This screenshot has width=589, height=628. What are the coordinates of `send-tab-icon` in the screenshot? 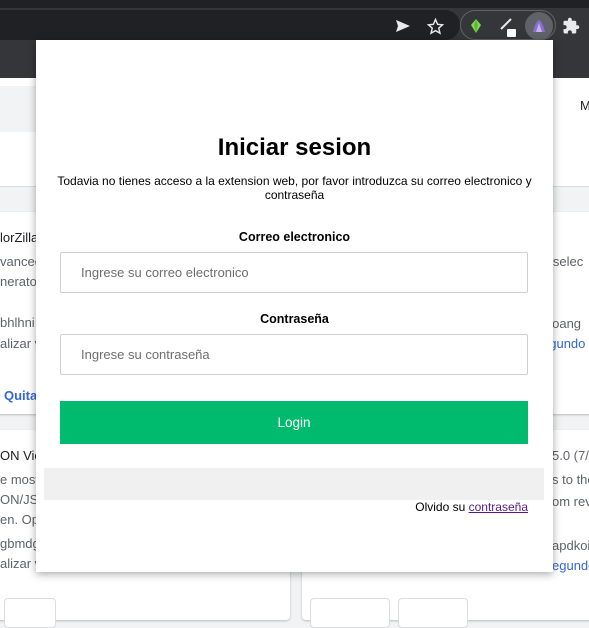 It's located at (403, 26).